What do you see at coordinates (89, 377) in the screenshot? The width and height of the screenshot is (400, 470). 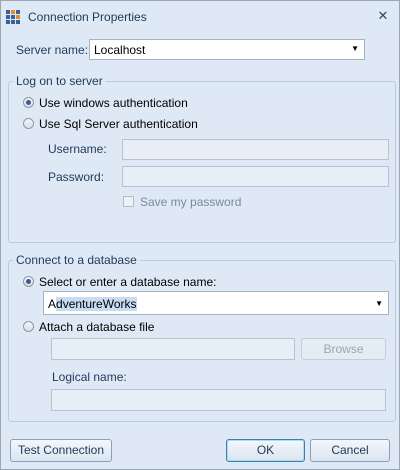 I see `logical-name-label: Logical name:` at bounding box center [89, 377].